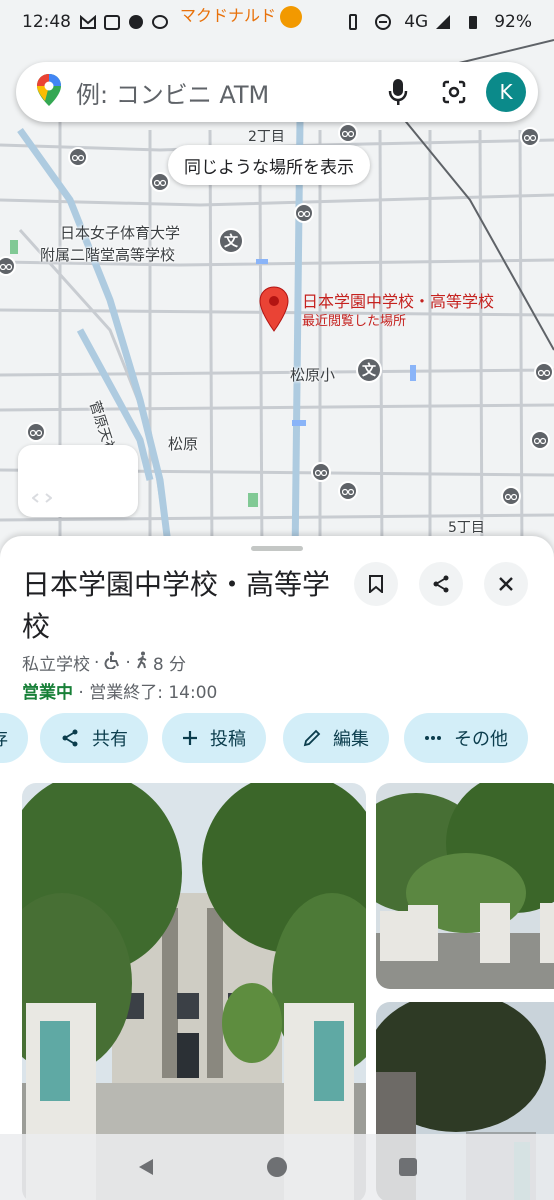  What do you see at coordinates (416, 22) in the screenshot?
I see `network-type: 4G` at bounding box center [416, 22].